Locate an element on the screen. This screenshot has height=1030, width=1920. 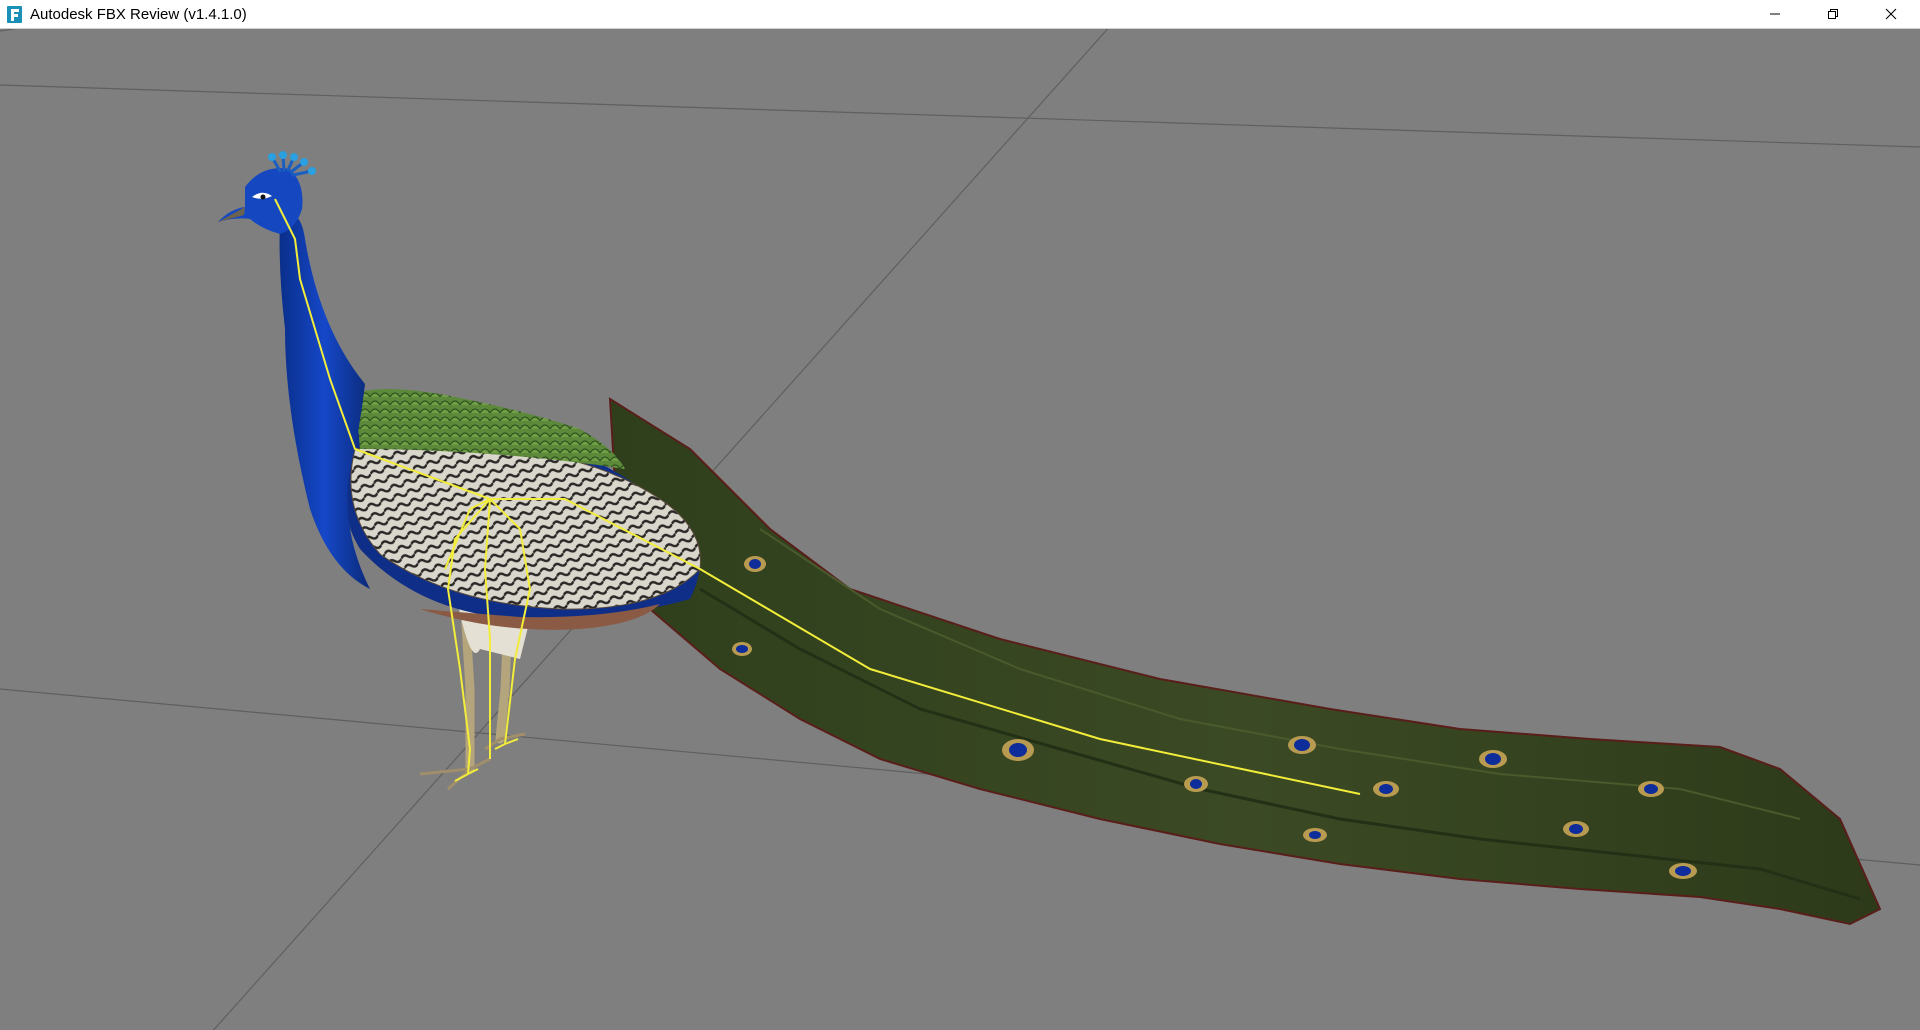
fbx-review-logo-icon is located at coordinates (14, 14).